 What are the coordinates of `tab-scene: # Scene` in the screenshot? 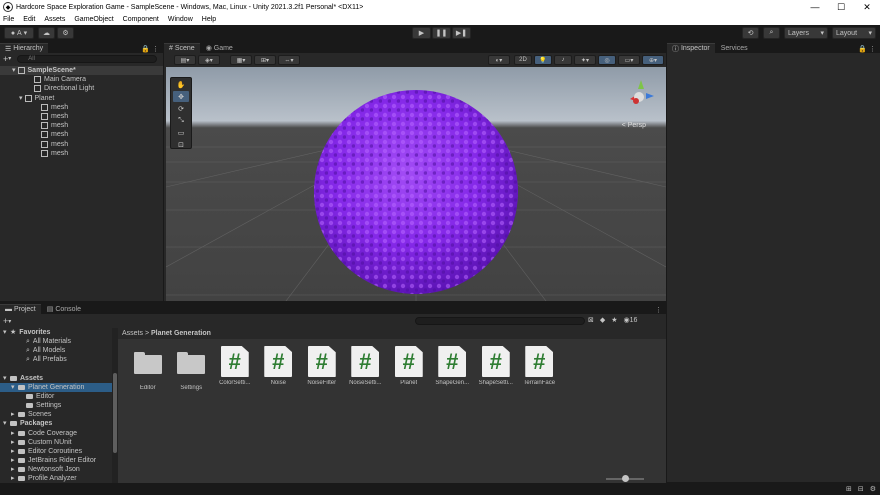 It's located at (182, 48).